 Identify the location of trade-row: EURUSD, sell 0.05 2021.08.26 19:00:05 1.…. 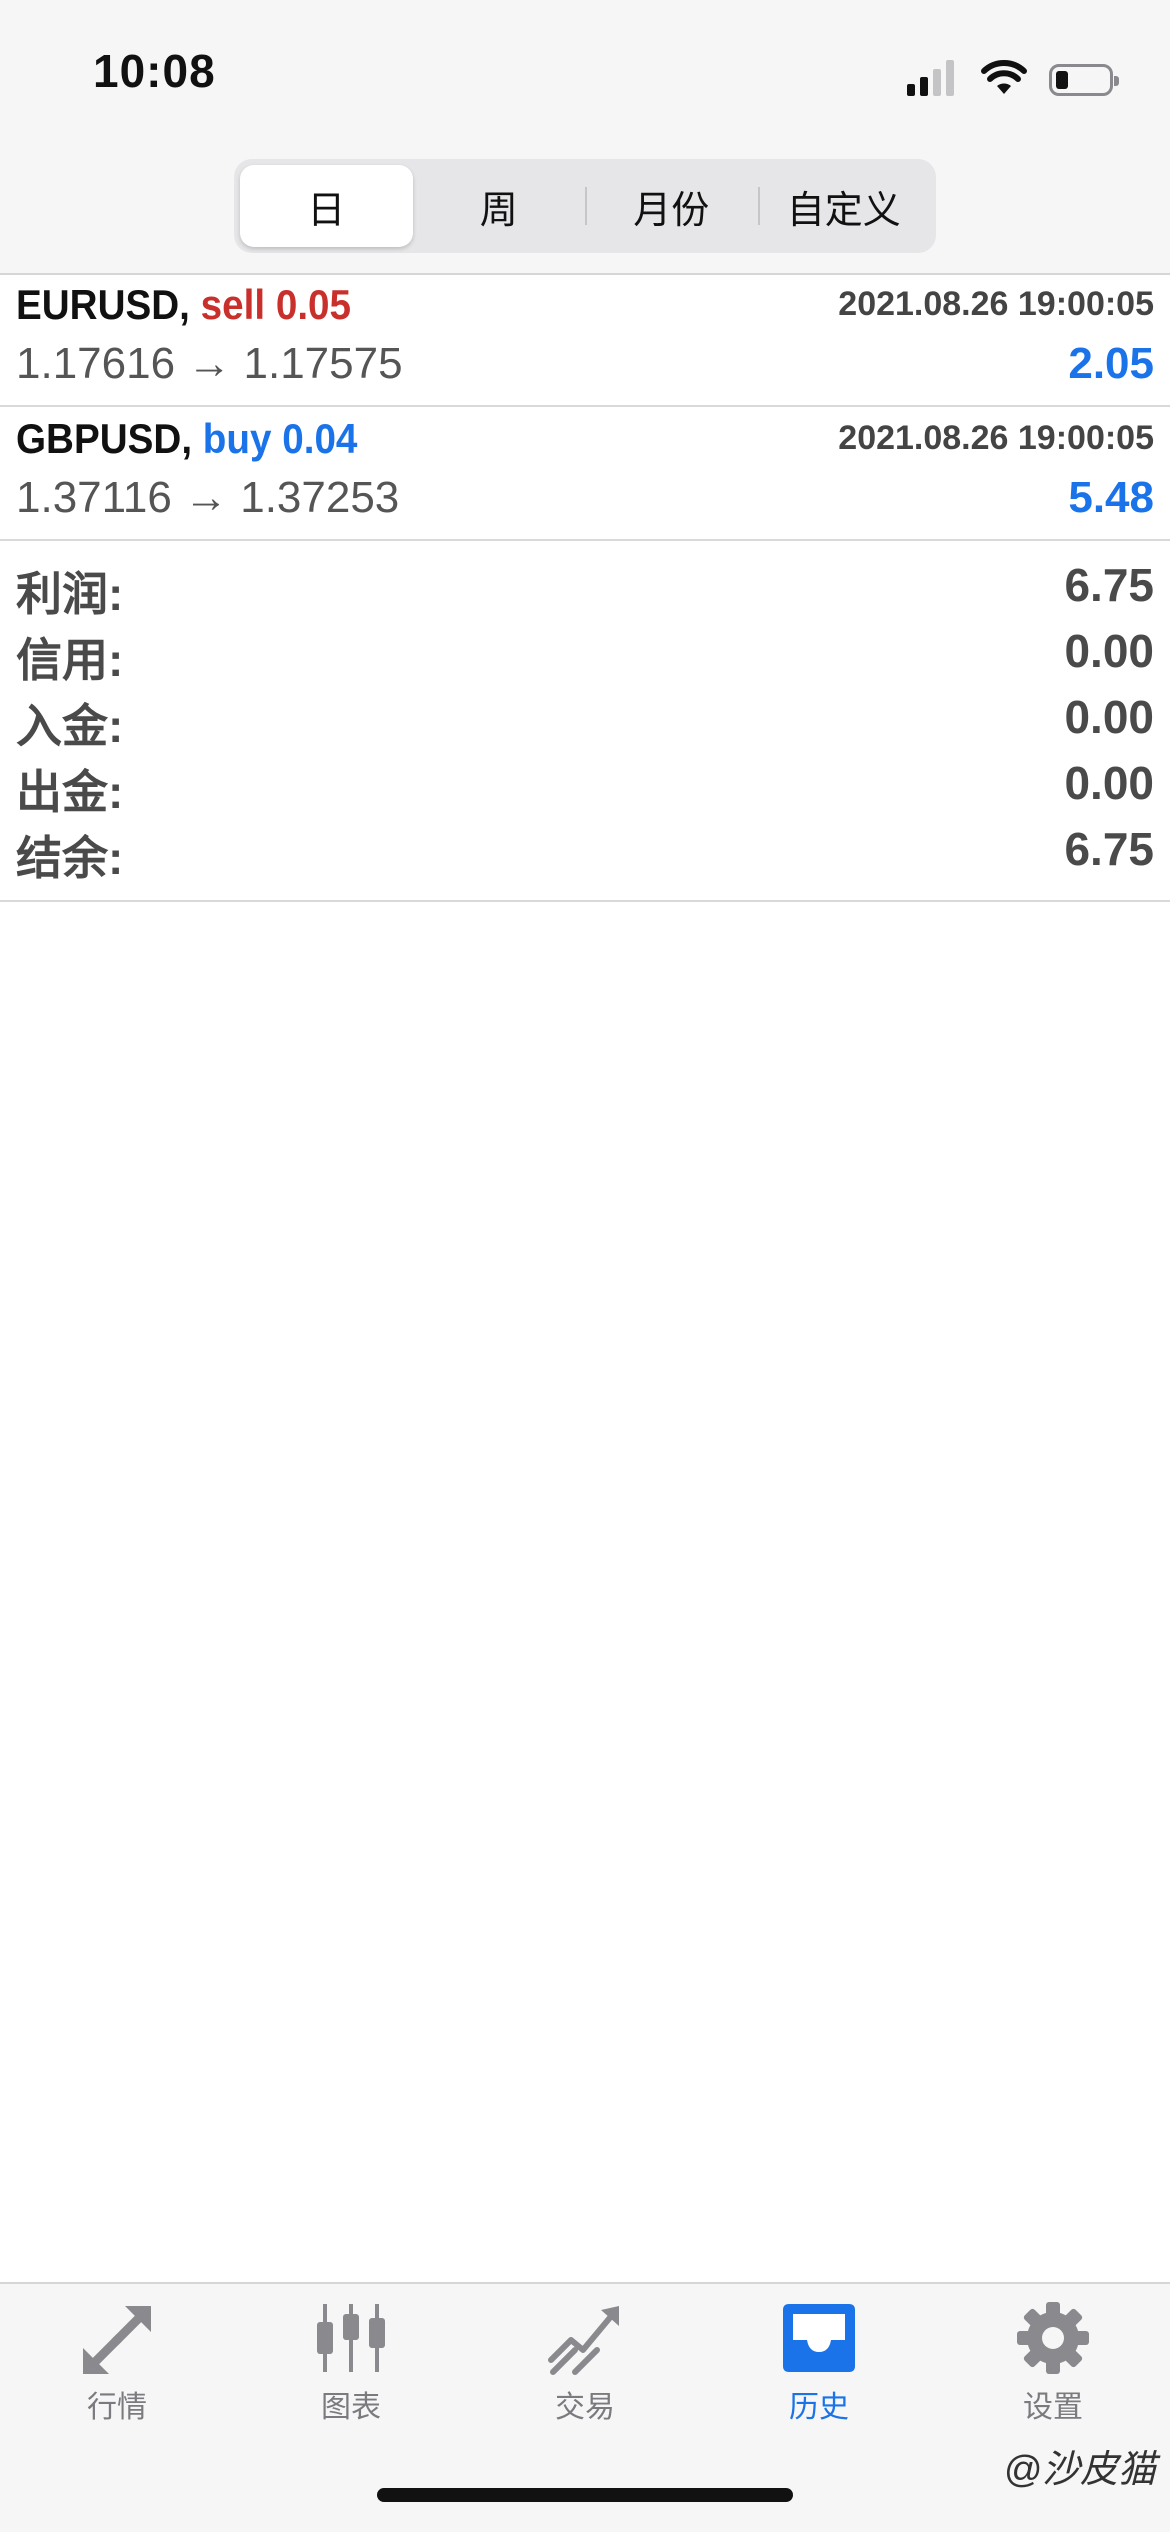
(585, 340).